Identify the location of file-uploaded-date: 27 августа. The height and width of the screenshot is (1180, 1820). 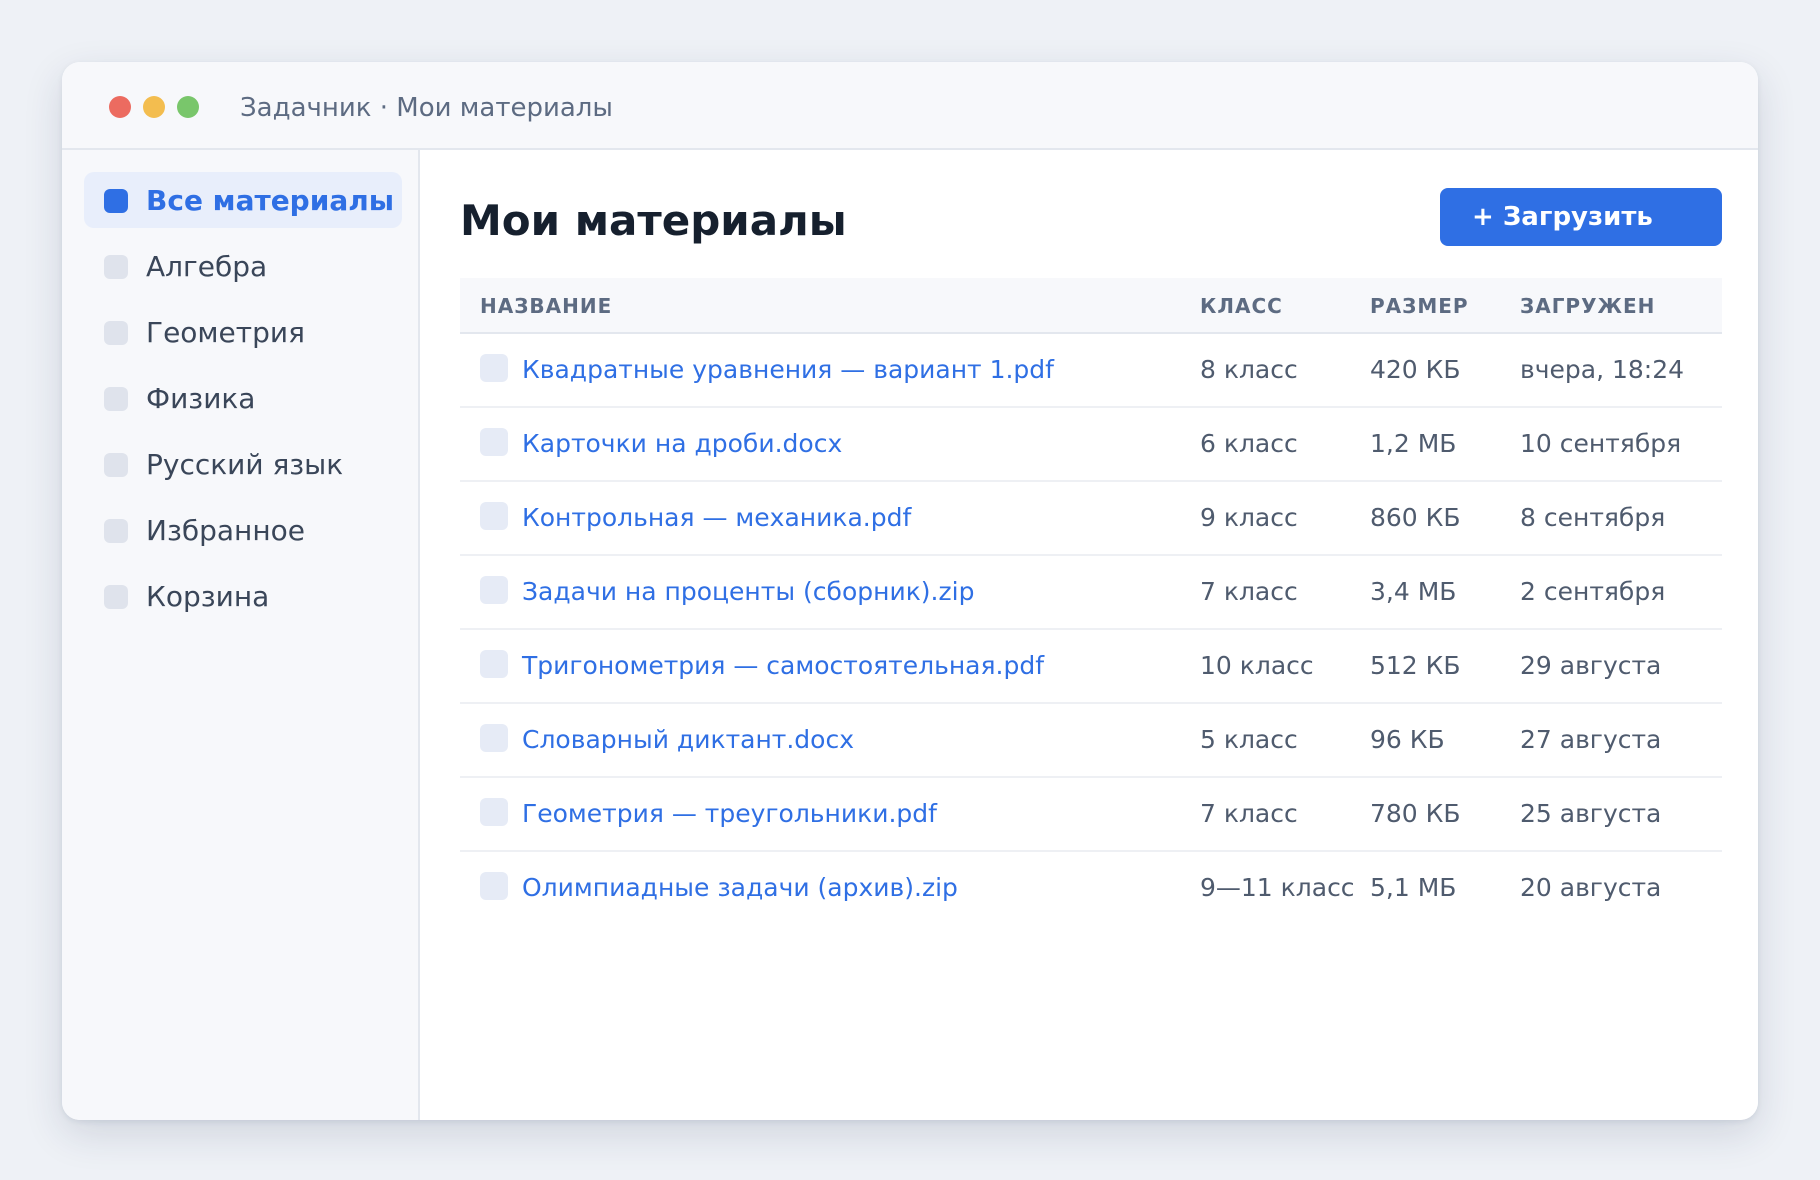
(1591, 739).